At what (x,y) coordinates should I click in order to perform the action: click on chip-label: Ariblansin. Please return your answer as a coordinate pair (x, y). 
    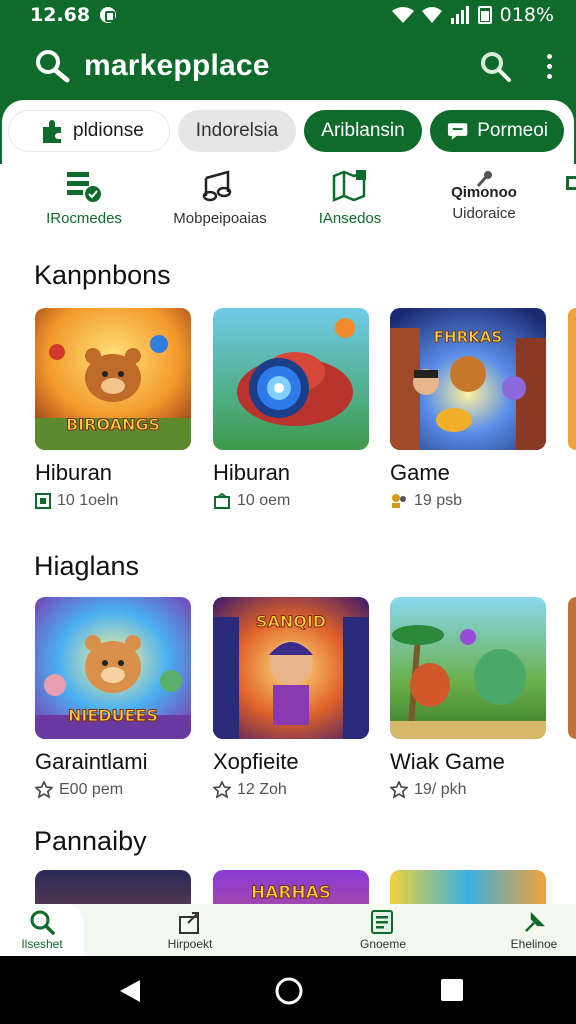
    Looking at the image, I should click on (363, 130).